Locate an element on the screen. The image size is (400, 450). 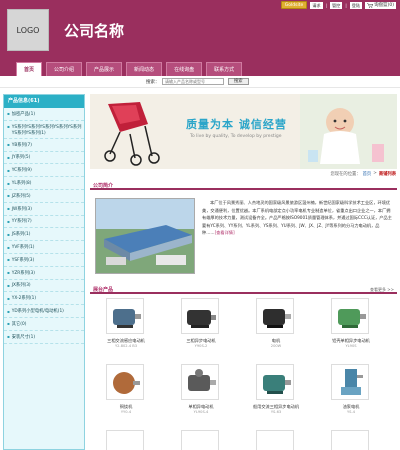
breadcrumb-current: 商铺列表 is located at coordinates (387, 174).